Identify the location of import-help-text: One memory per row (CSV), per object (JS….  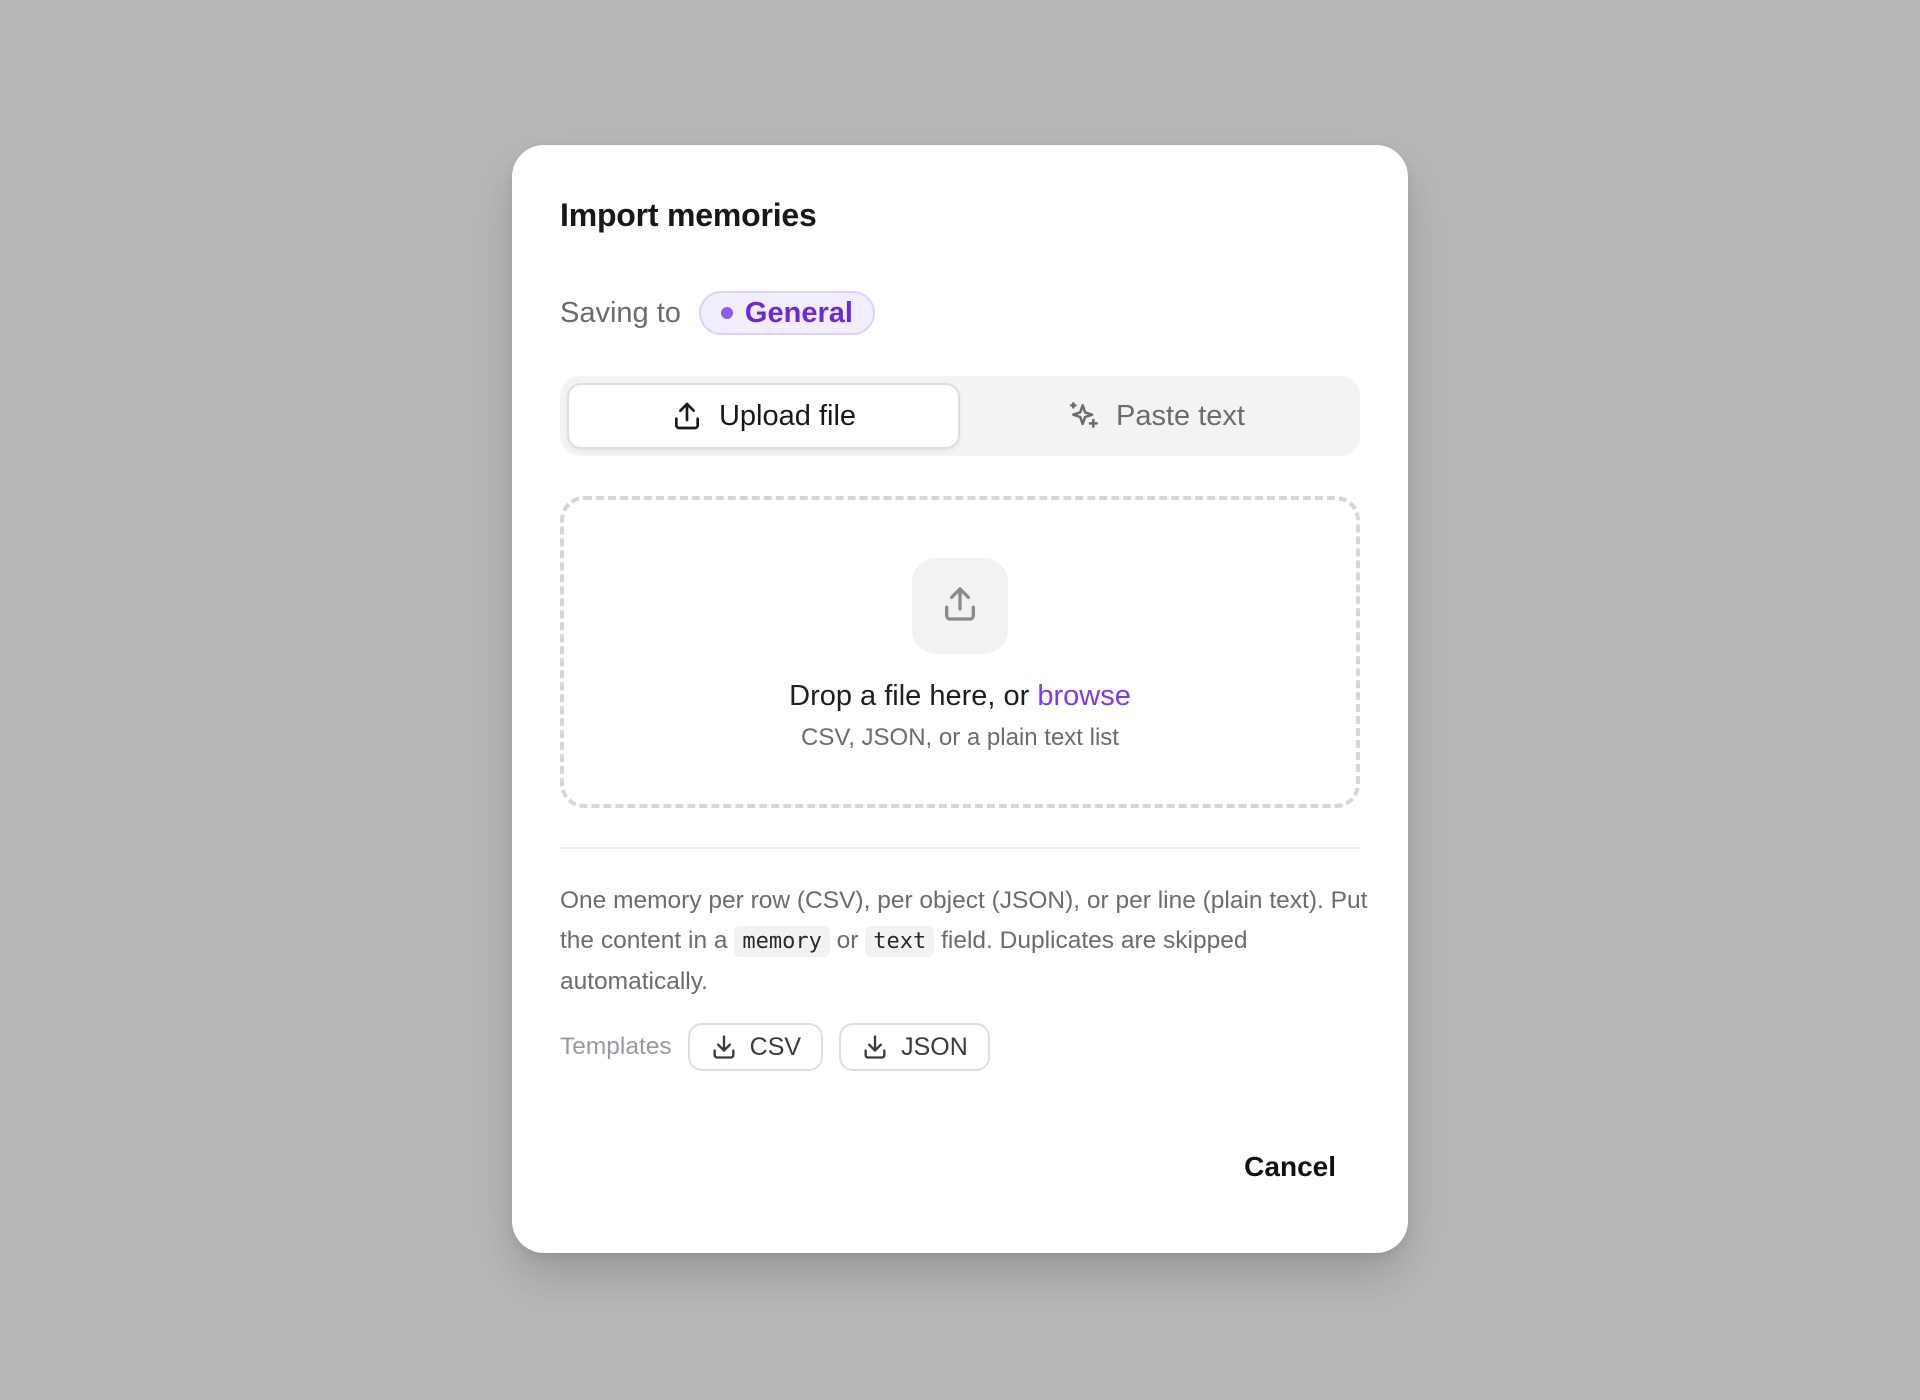
(965, 941).